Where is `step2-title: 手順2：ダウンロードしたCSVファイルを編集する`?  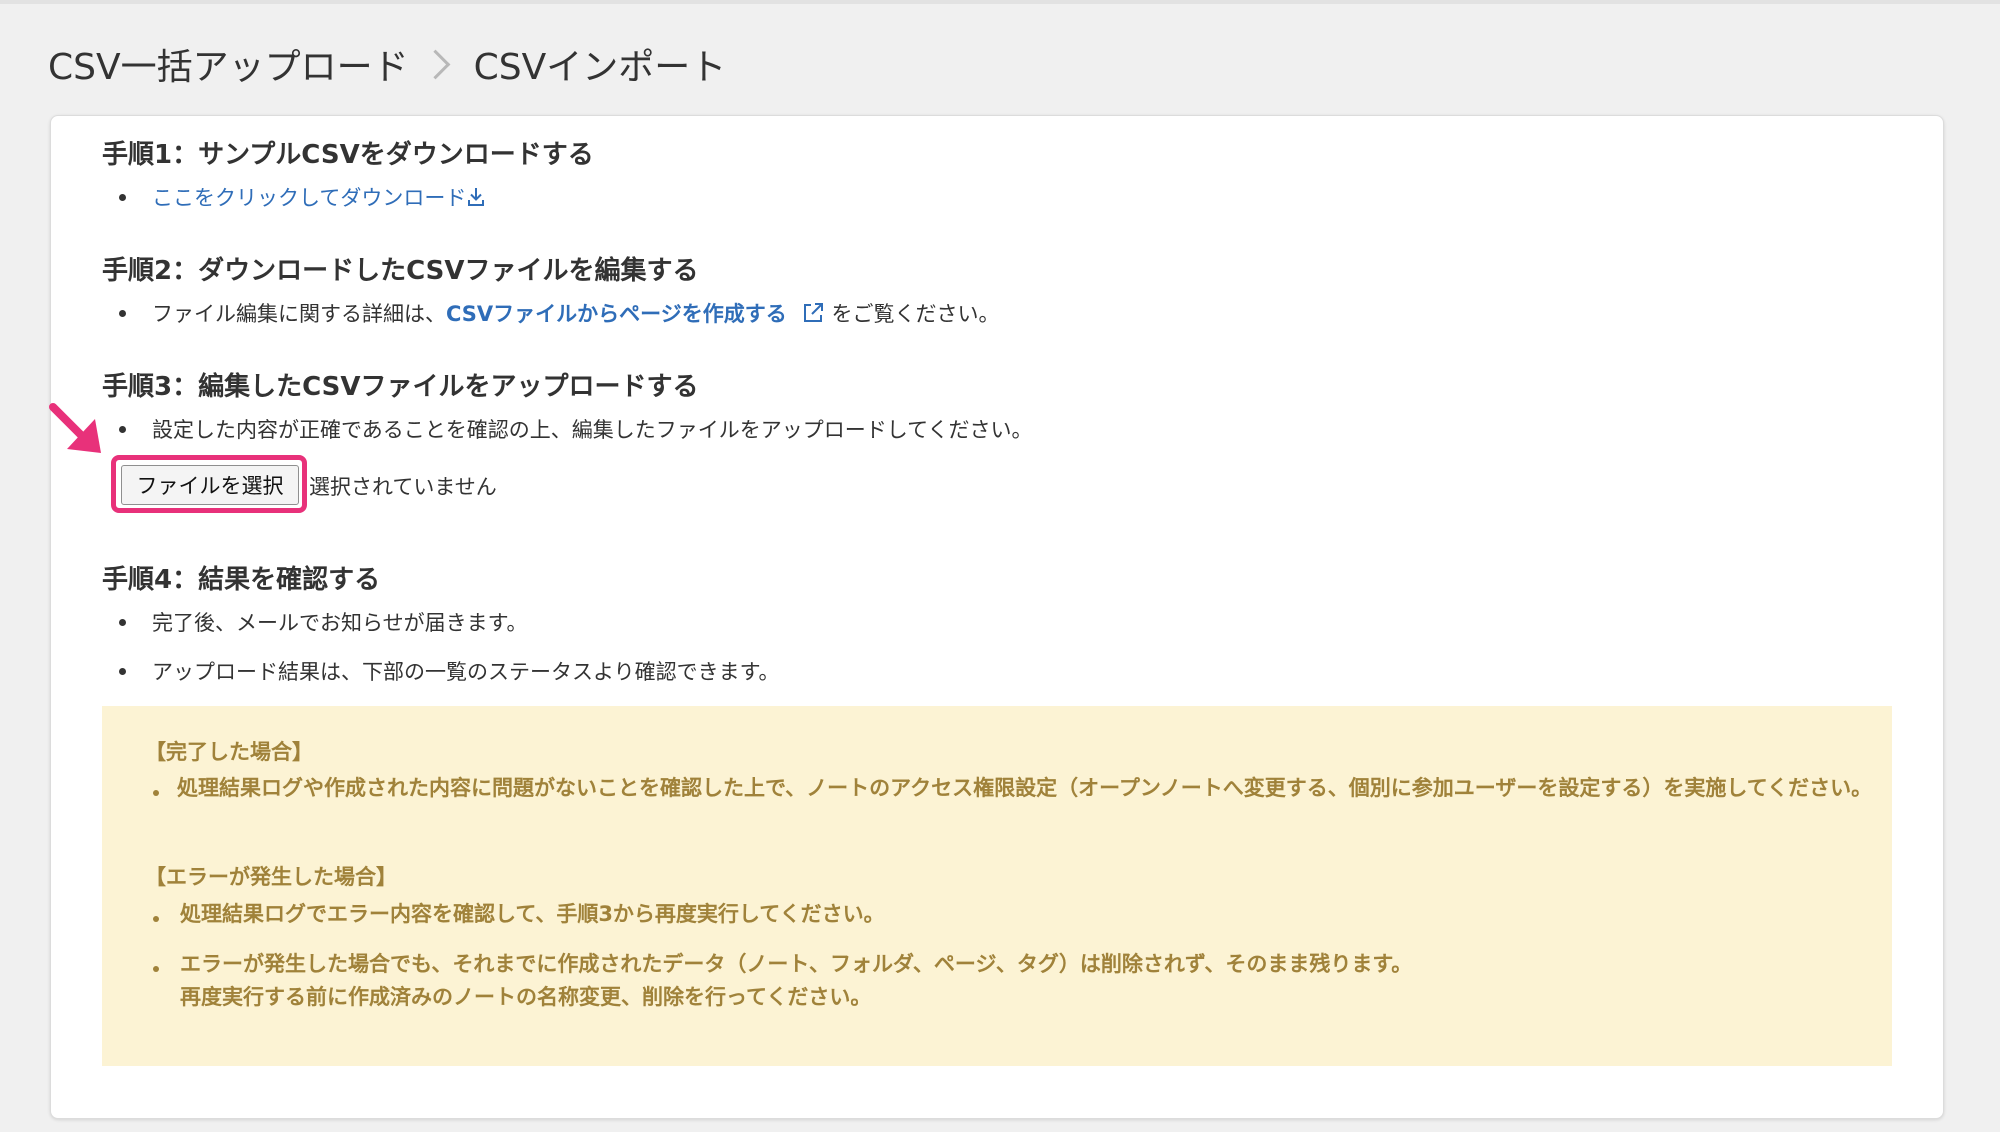 step2-title: 手順2：ダウンロードしたCSVファイルを編集する is located at coordinates (400, 271).